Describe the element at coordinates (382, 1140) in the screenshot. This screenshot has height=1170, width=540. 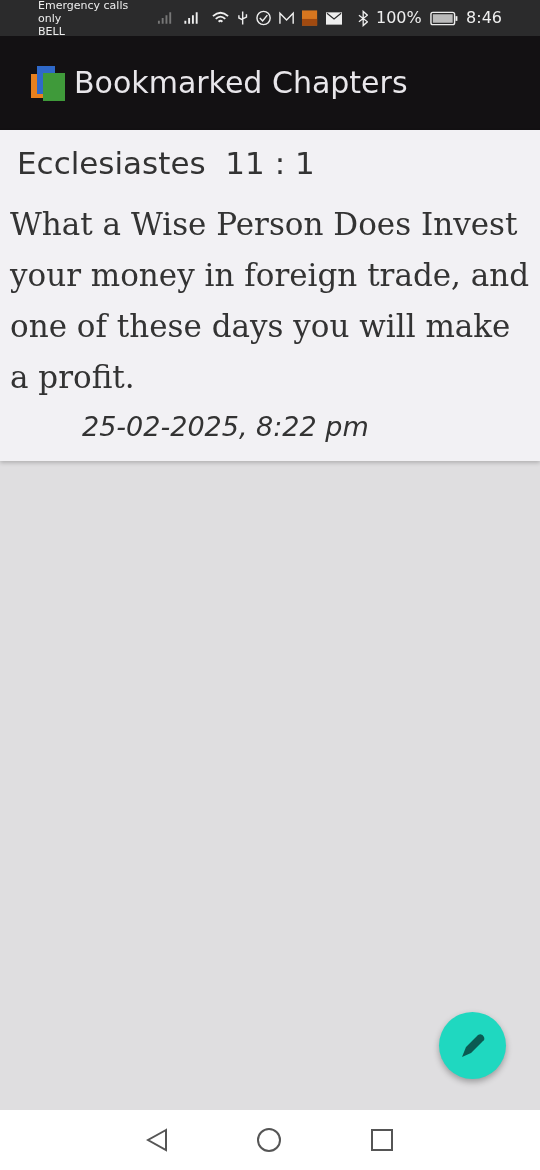
I see `recent-apps-icon` at that location.